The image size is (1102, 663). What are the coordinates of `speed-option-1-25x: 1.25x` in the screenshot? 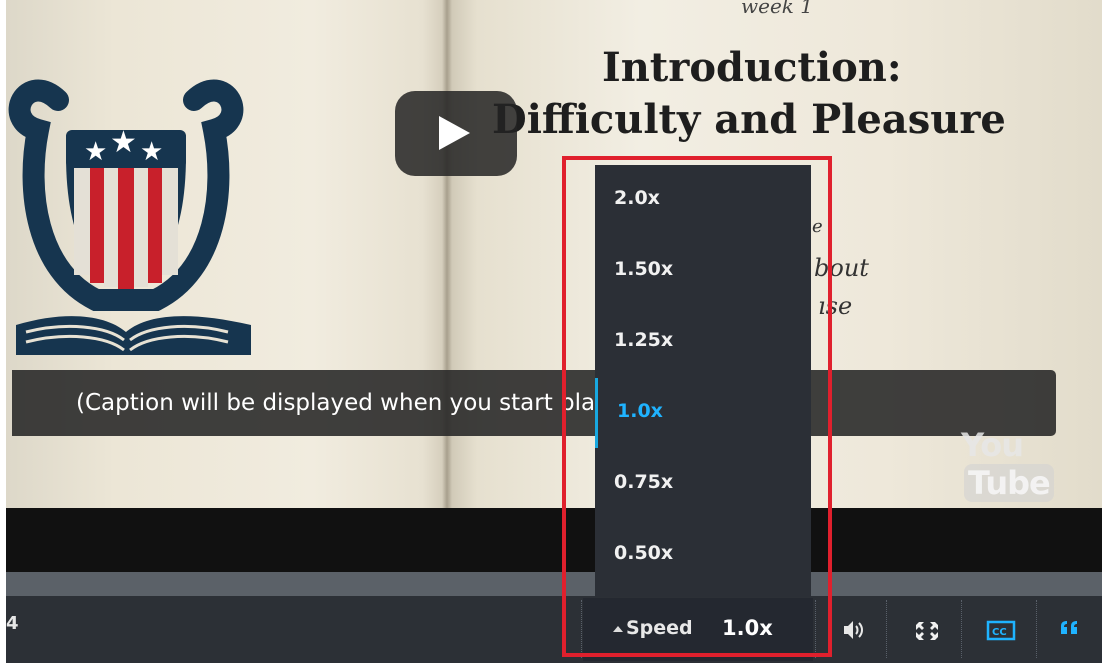 It's located at (703, 342).